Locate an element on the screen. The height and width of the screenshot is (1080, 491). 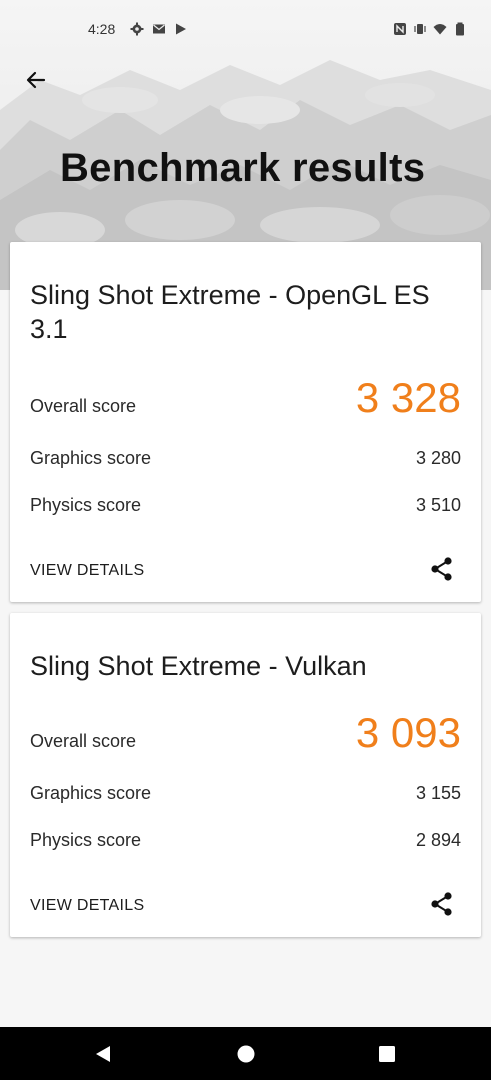
arrow-left-icon is located at coordinates (36, 80).